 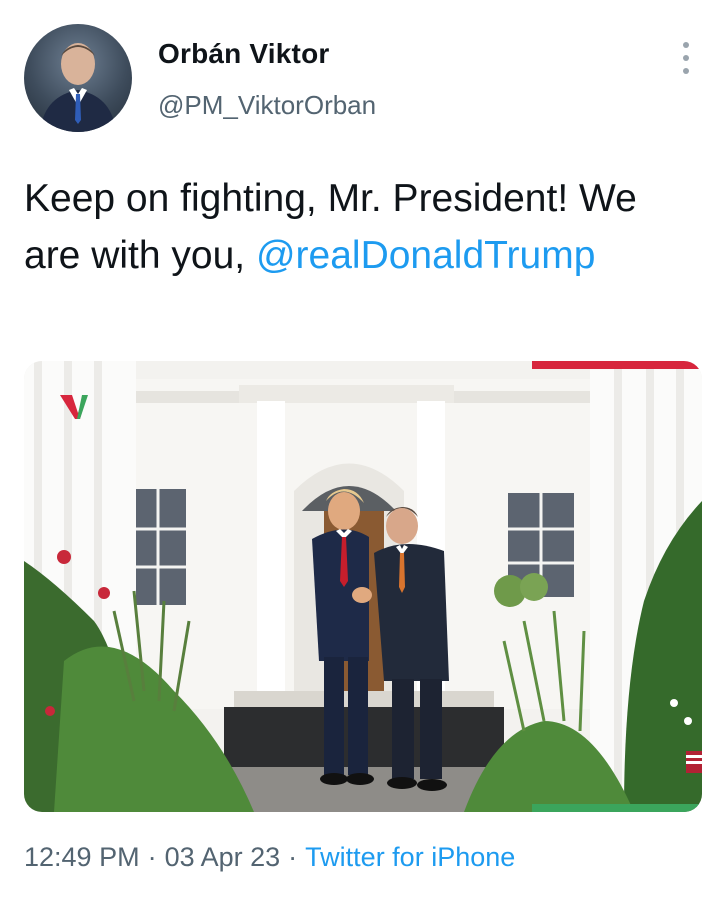 I want to click on avatar, so click(x=78, y=78).